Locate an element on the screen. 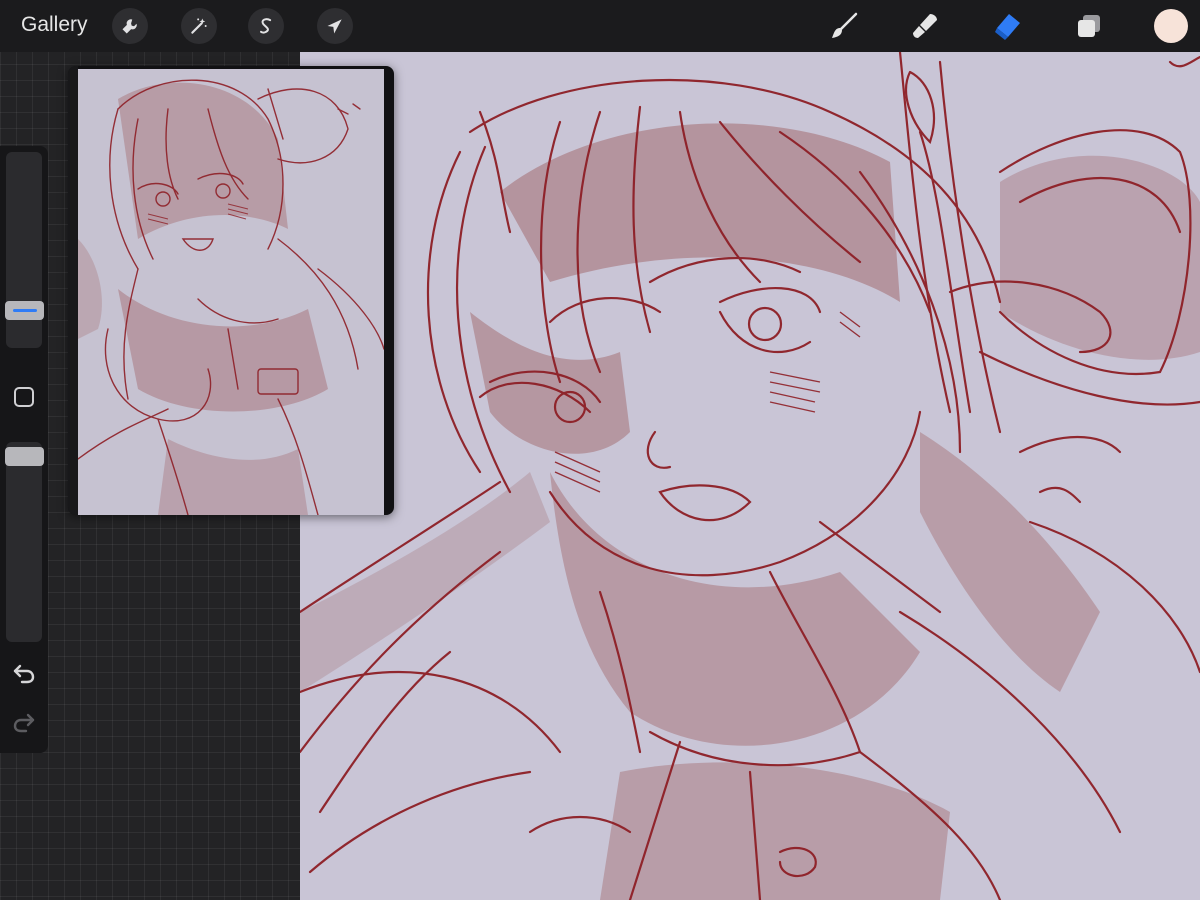 Image resolution: width=1200 pixels, height=900 pixels. eraser-icon is located at coordinates (1007, 27).